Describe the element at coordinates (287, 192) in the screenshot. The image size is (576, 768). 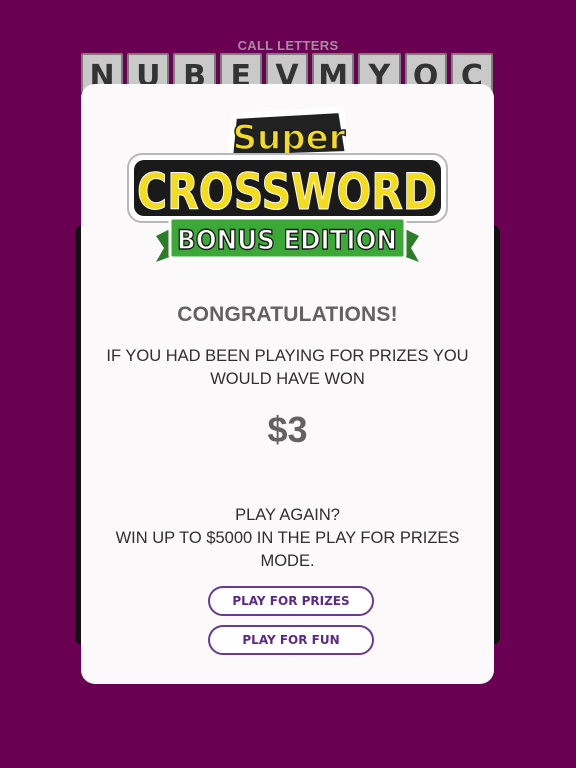
I see `logo-crossword-text: CROSSWORD` at that location.